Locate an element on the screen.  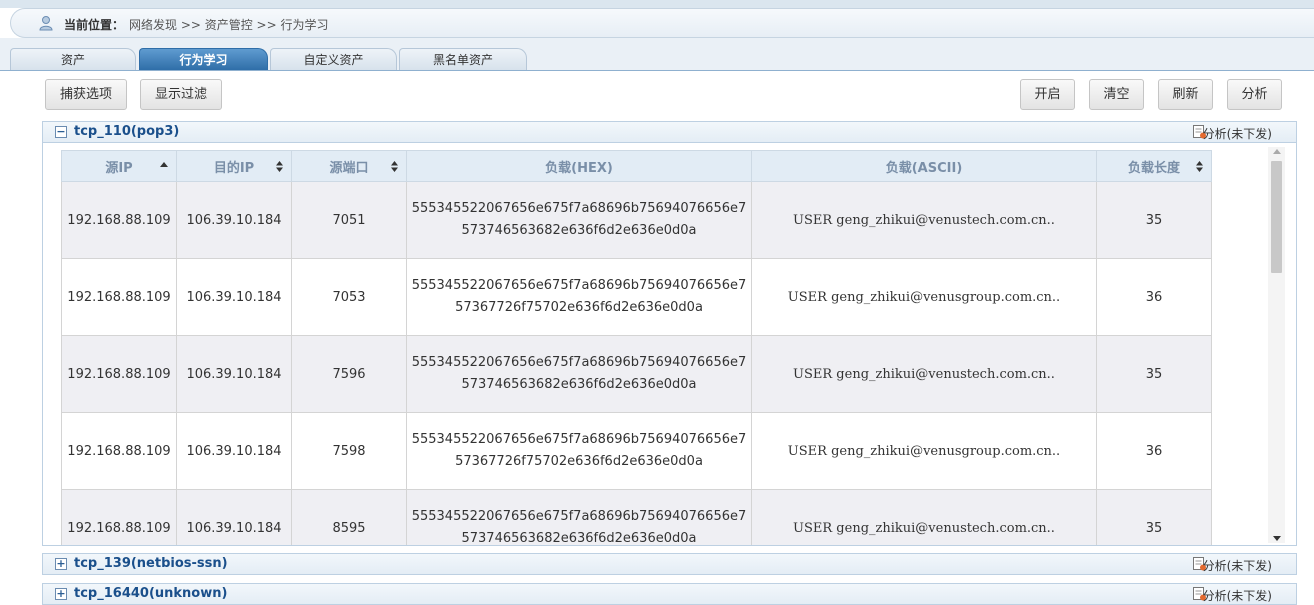
start-button: 开启 is located at coordinates (1047, 94).